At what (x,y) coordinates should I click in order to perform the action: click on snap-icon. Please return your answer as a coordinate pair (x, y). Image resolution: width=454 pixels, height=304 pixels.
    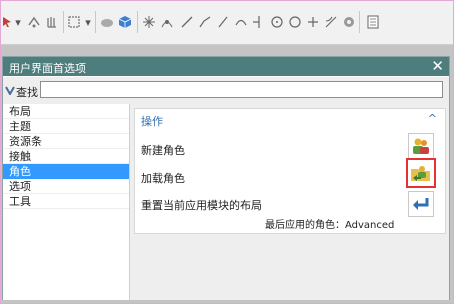
    Looking at the image, I should click on (34, 22).